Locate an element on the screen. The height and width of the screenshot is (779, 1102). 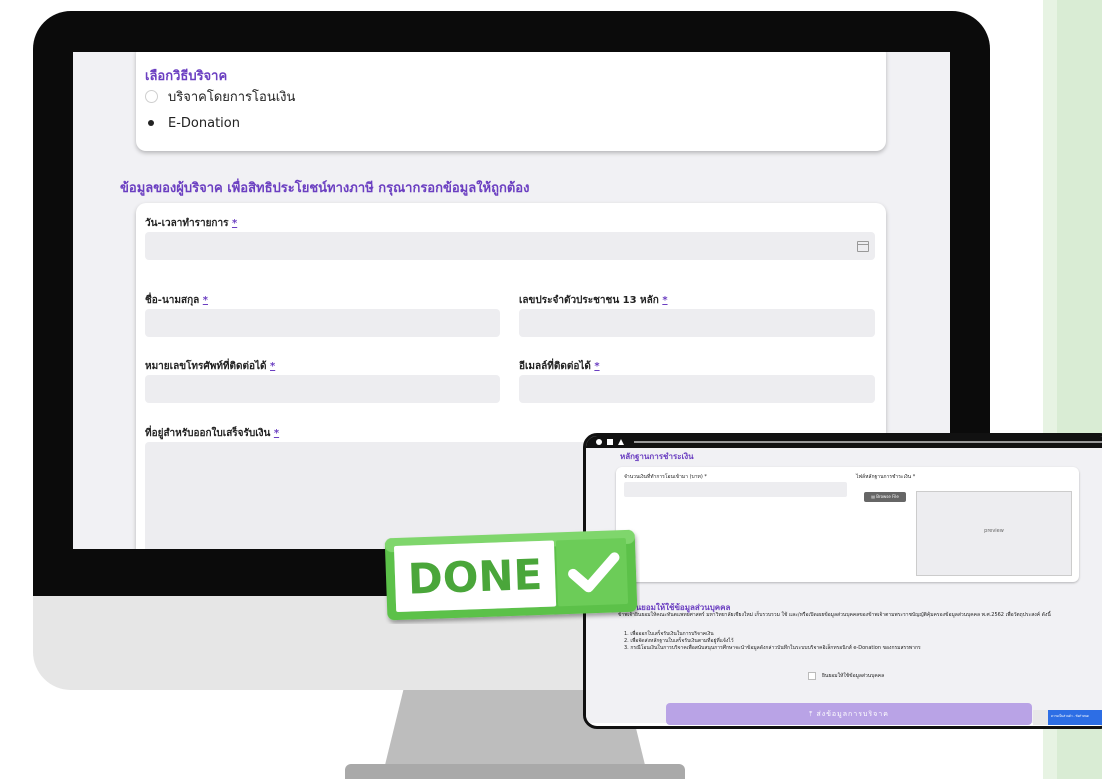
national-id-input is located at coordinates (697, 323).